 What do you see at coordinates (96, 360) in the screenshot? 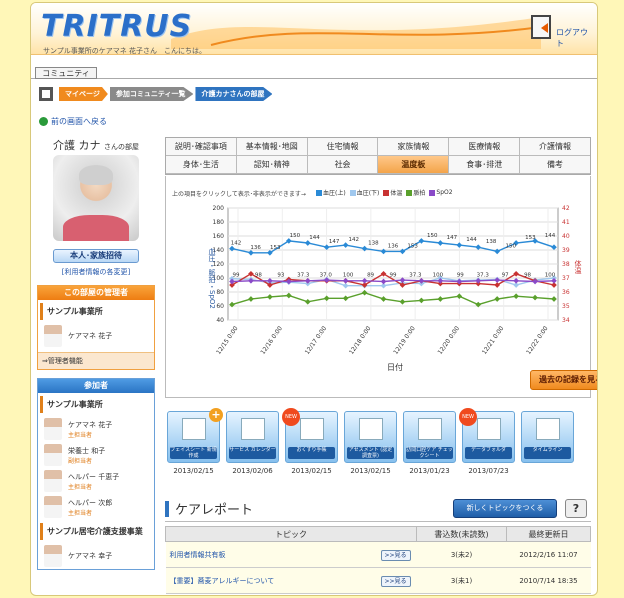
I see `admin-functions-link: ⇒管理者機能` at bounding box center [96, 360].